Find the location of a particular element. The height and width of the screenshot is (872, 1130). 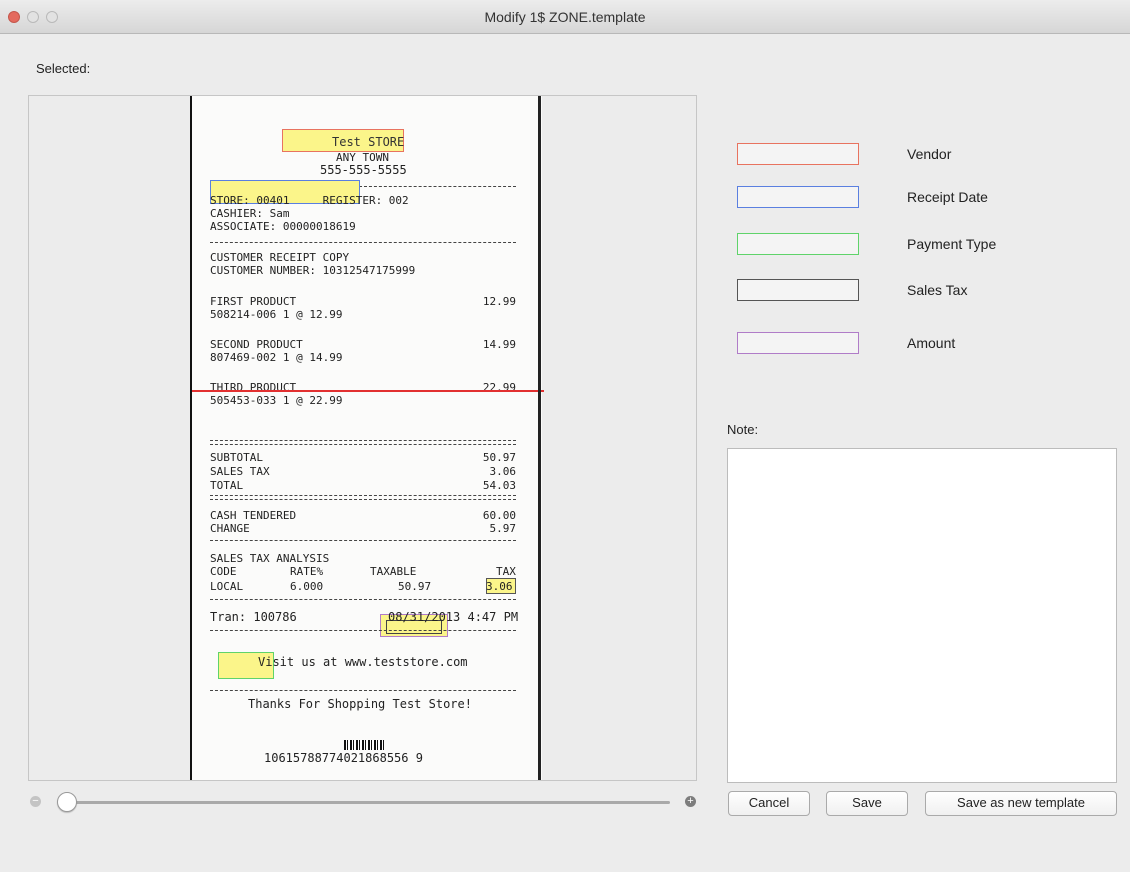

zoom-in-icon: + is located at coordinates (690, 801).